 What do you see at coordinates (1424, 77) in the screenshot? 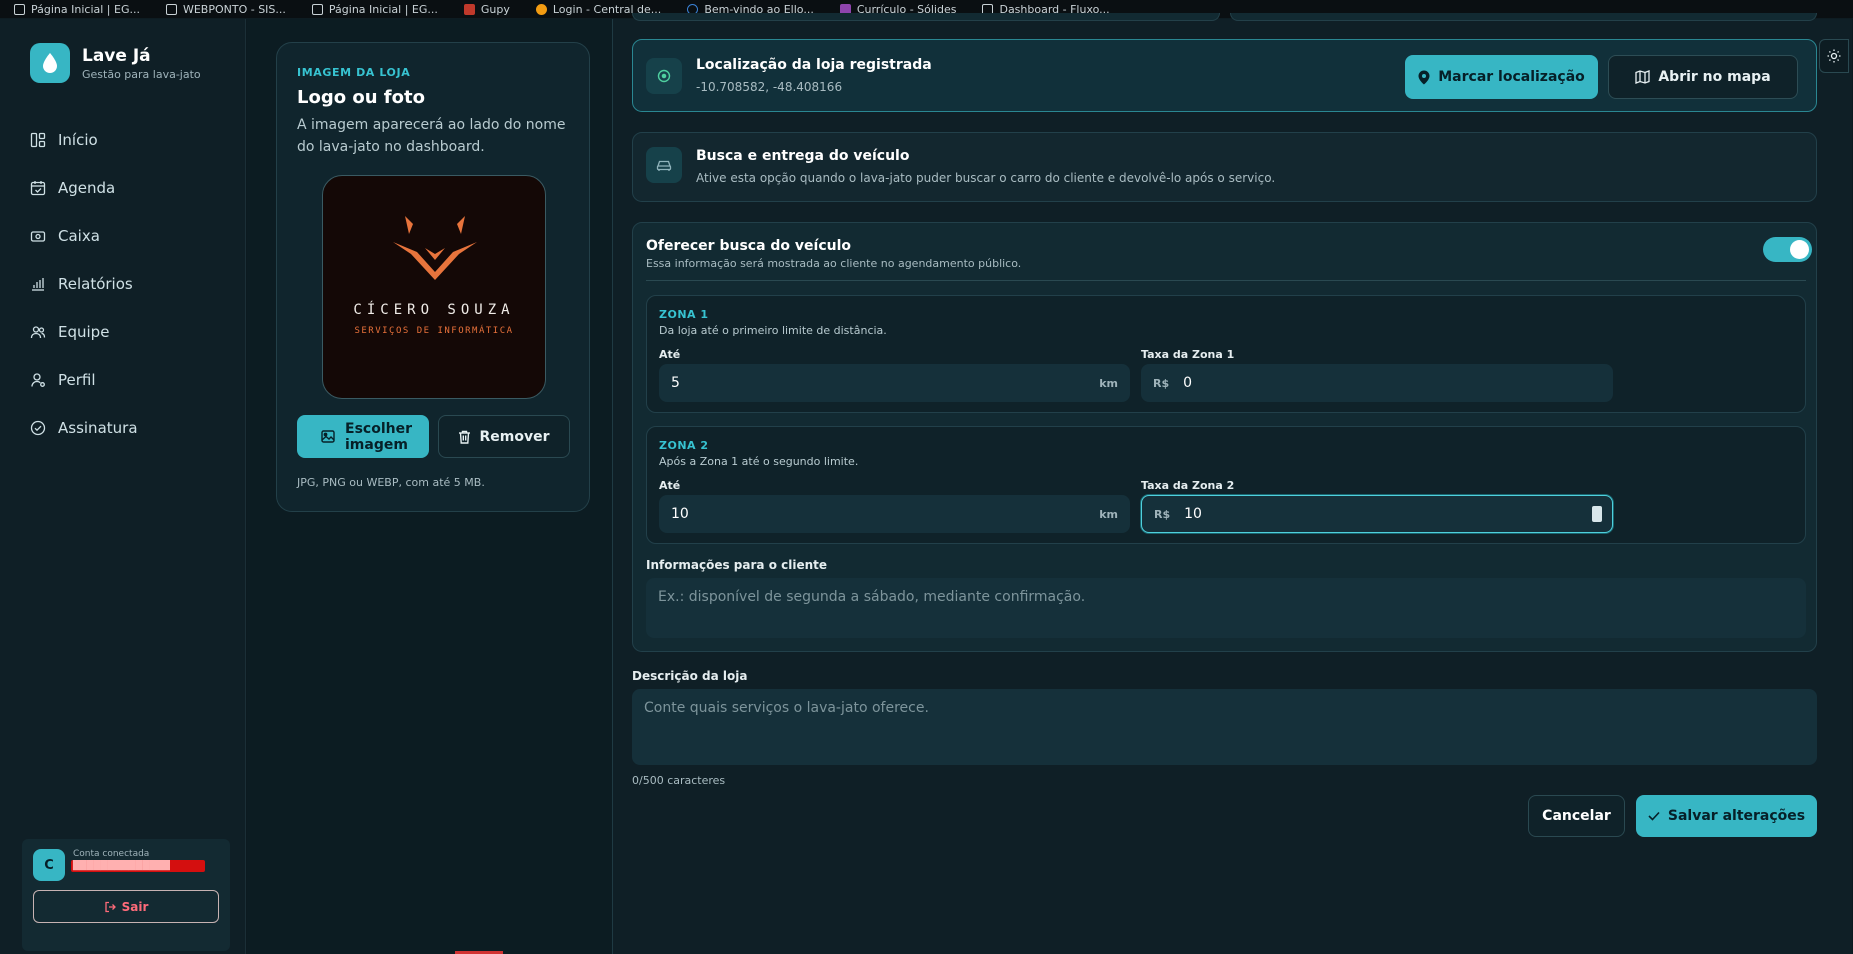
I see `map-pin-icon` at bounding box center [1424, 77].